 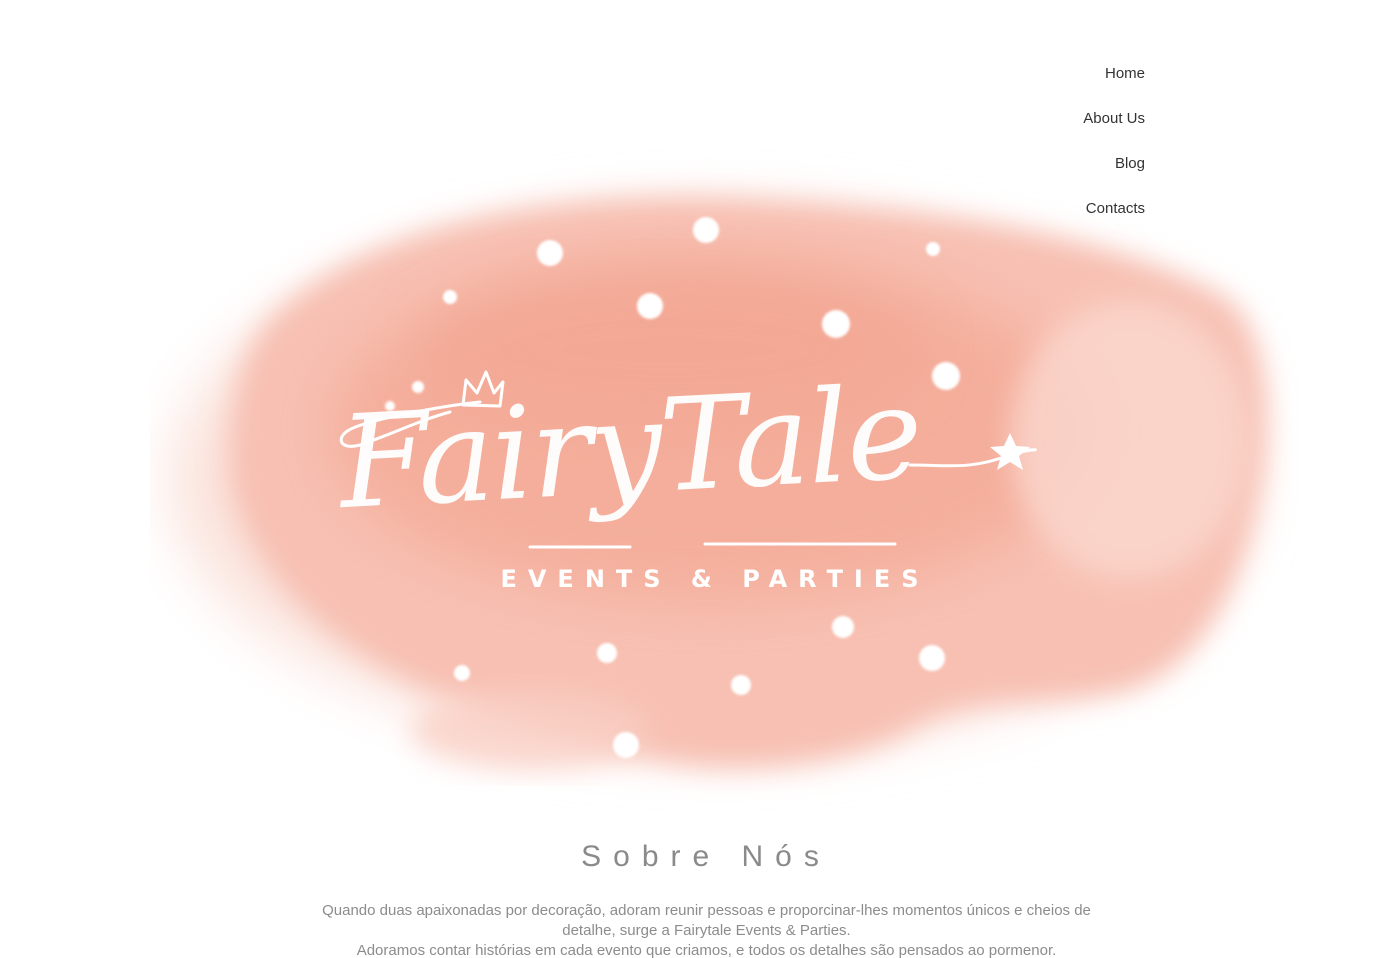 I want to click on logo-title: FairyTale, so click(x=630, y=448).